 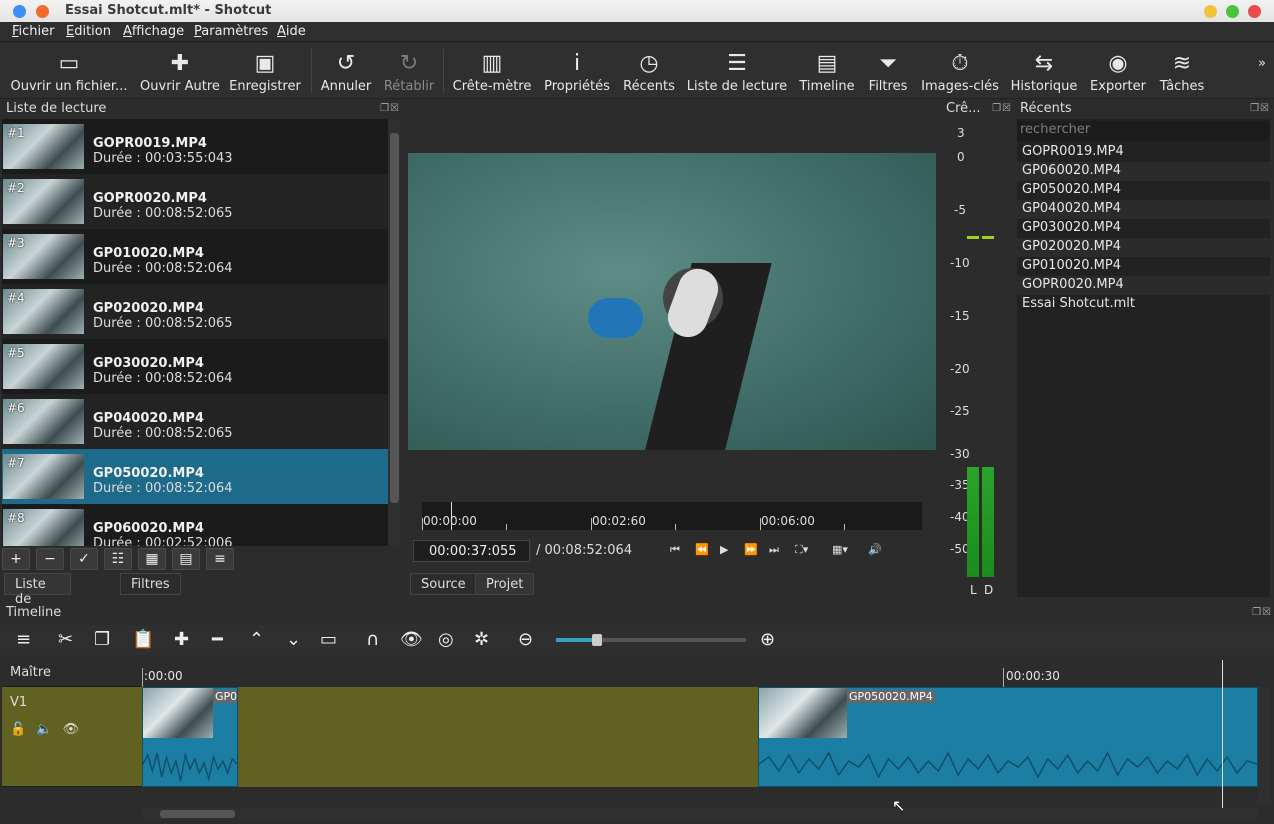 I want to click on scrub-icon: 👁, so click(x=411, y=639).